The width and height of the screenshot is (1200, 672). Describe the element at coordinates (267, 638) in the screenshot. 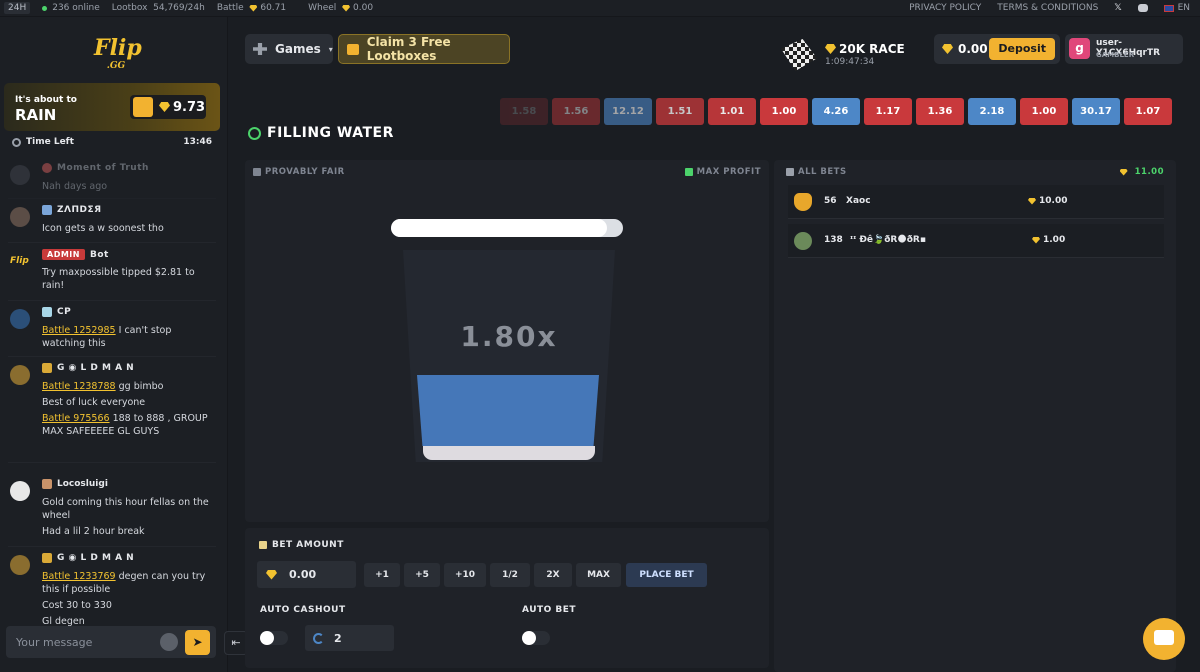

I see `toggle-knob` at that location.